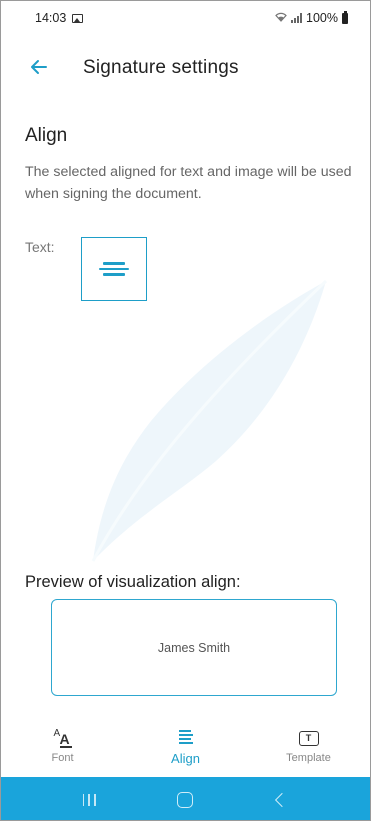 The height and width of the screenshot is (821, 371). I want to click on status-time: 14:03, so click(51, 18).